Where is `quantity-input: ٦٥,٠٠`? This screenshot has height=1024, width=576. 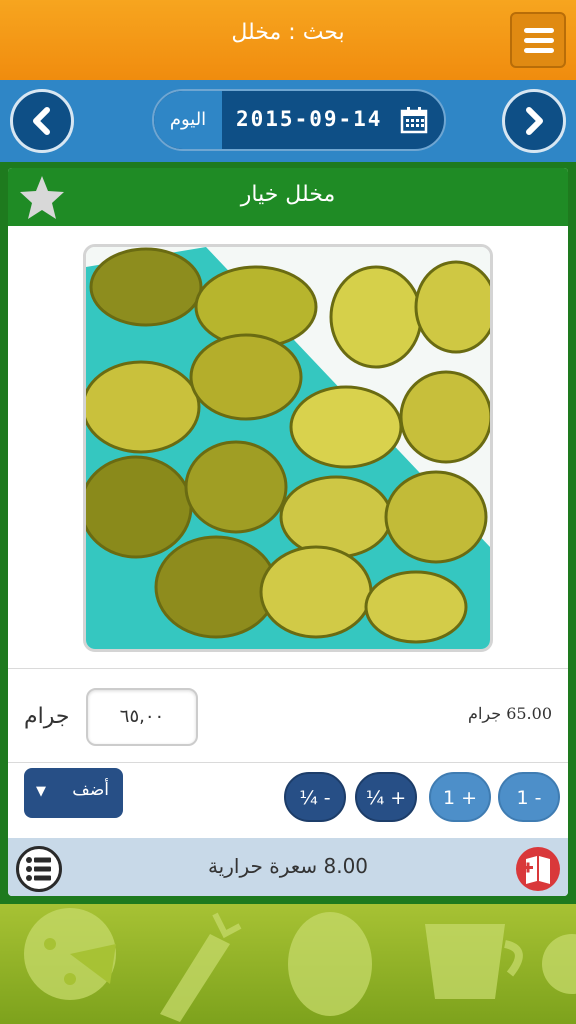 quantity-input: ٦٥,٠٠ is located at coordinates (142, 717).